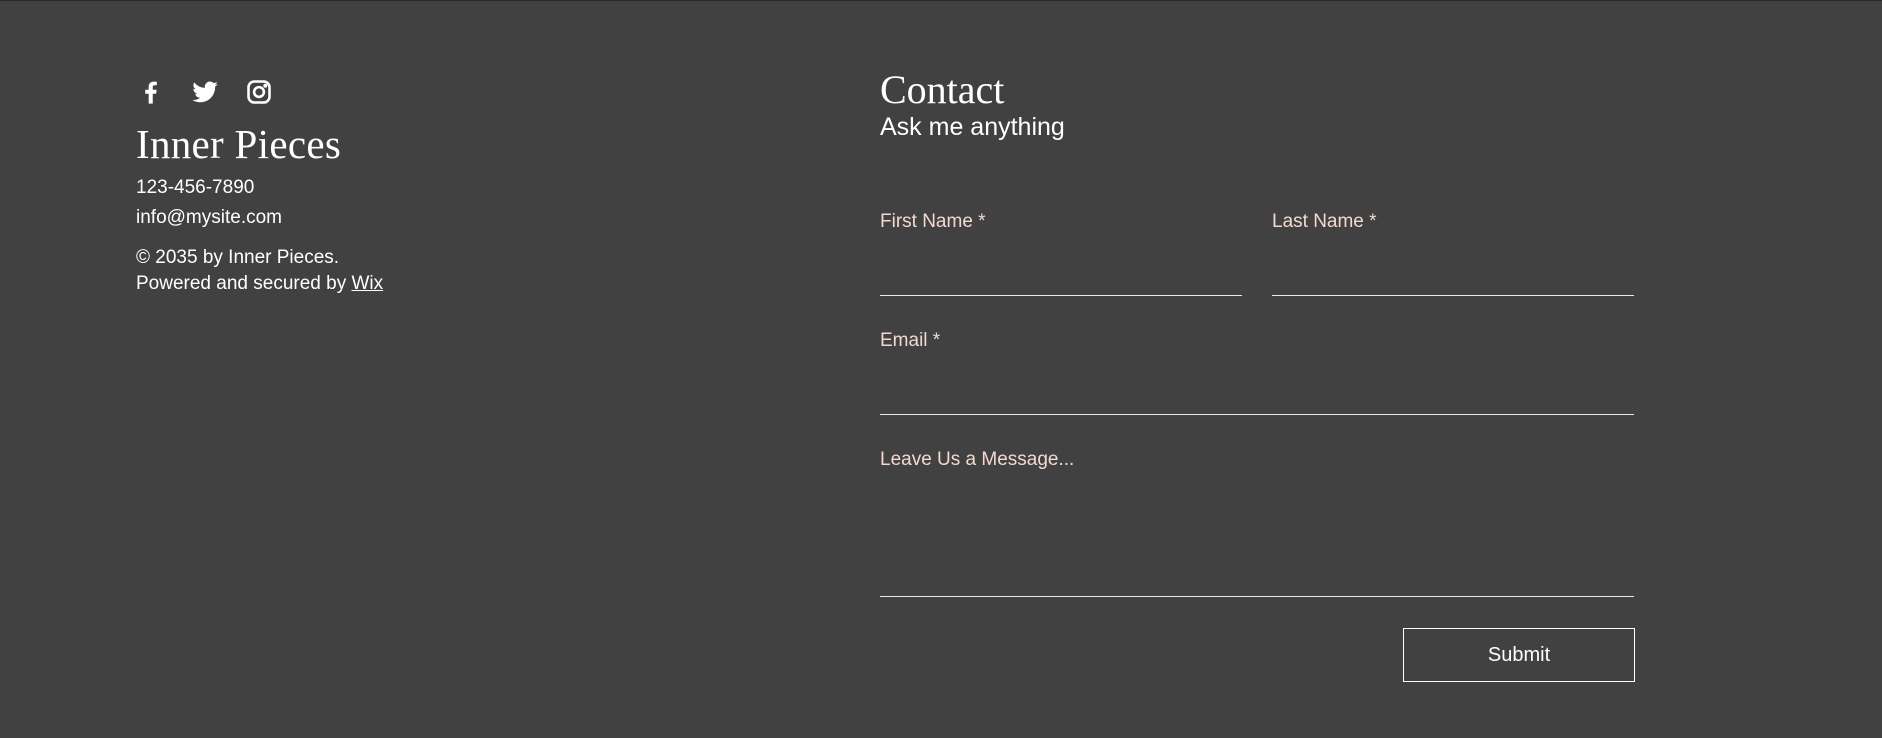  I want to click on social-links, so click(336, 92).